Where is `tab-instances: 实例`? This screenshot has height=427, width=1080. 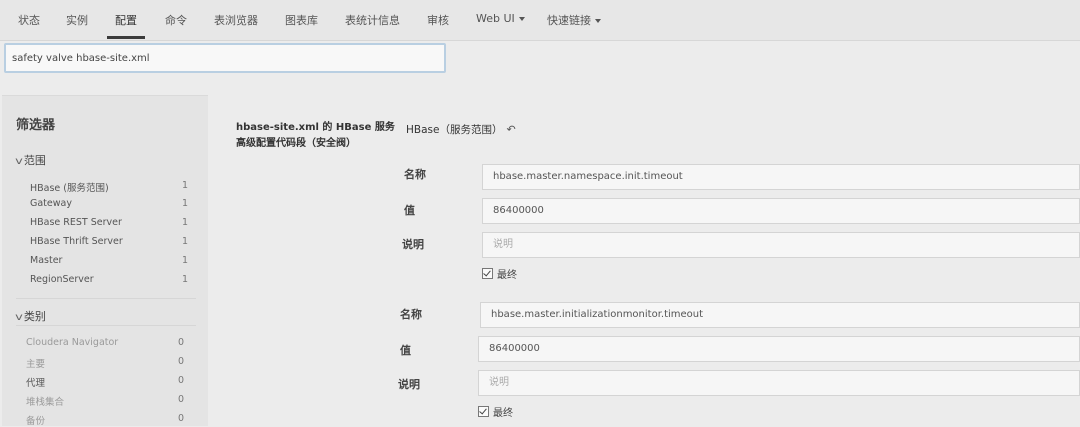 tab-instances: 实例 is located at coordinates (77, 22).